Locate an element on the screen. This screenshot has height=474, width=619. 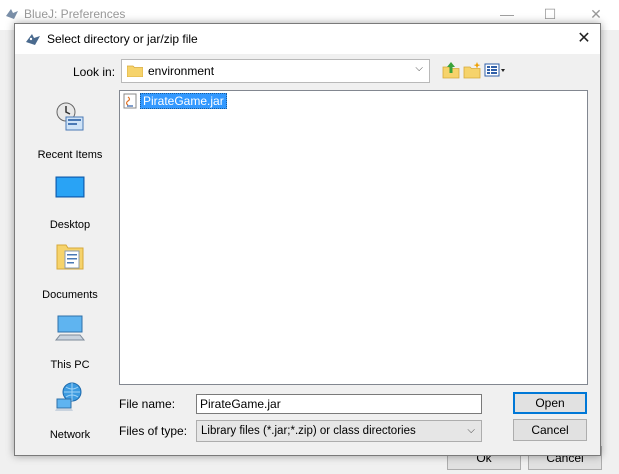
background-window-title: BlueJ: Preferences is located at coordinates (75, 14).